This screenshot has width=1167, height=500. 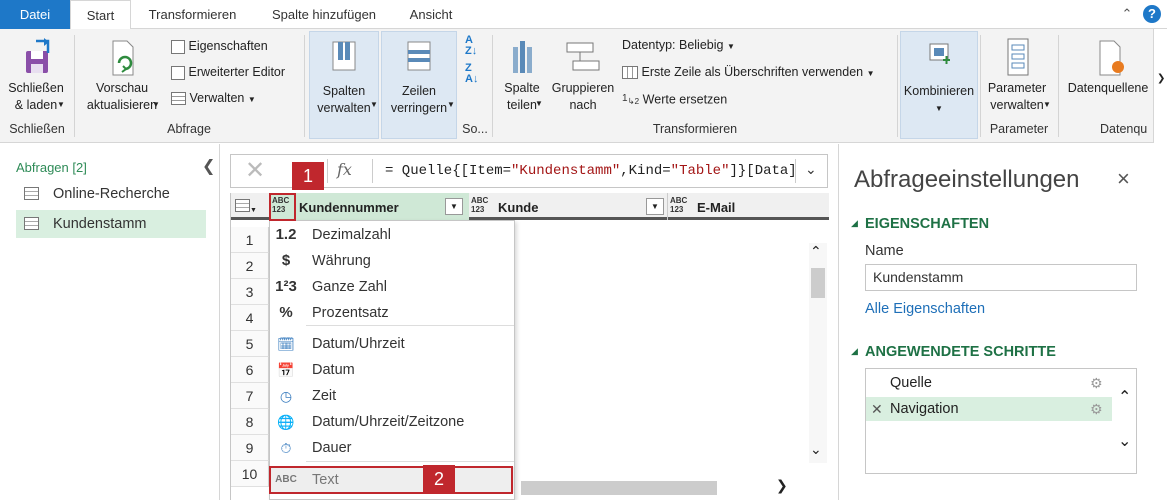 What do you see at coordinates (568, 206) in the screenshot?
I see `column-header-kunde: ABC 123 Kunde ▼` at bounding box center [568, 206].